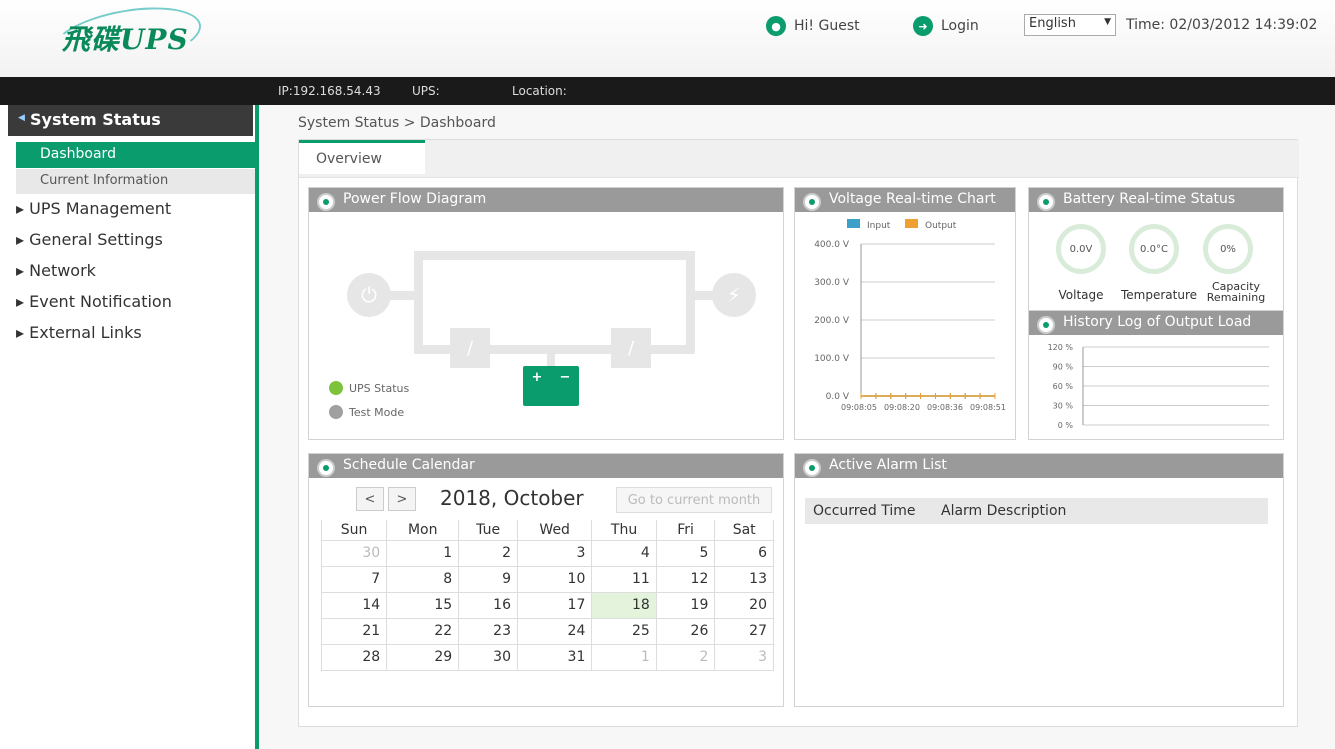 The width and height of the screenshot is (1335, 749). What do you see at coordinates (694, 500) in the screenshot?
I see `go-current-month-button: Go to current month` at bounding box center [694, 500].